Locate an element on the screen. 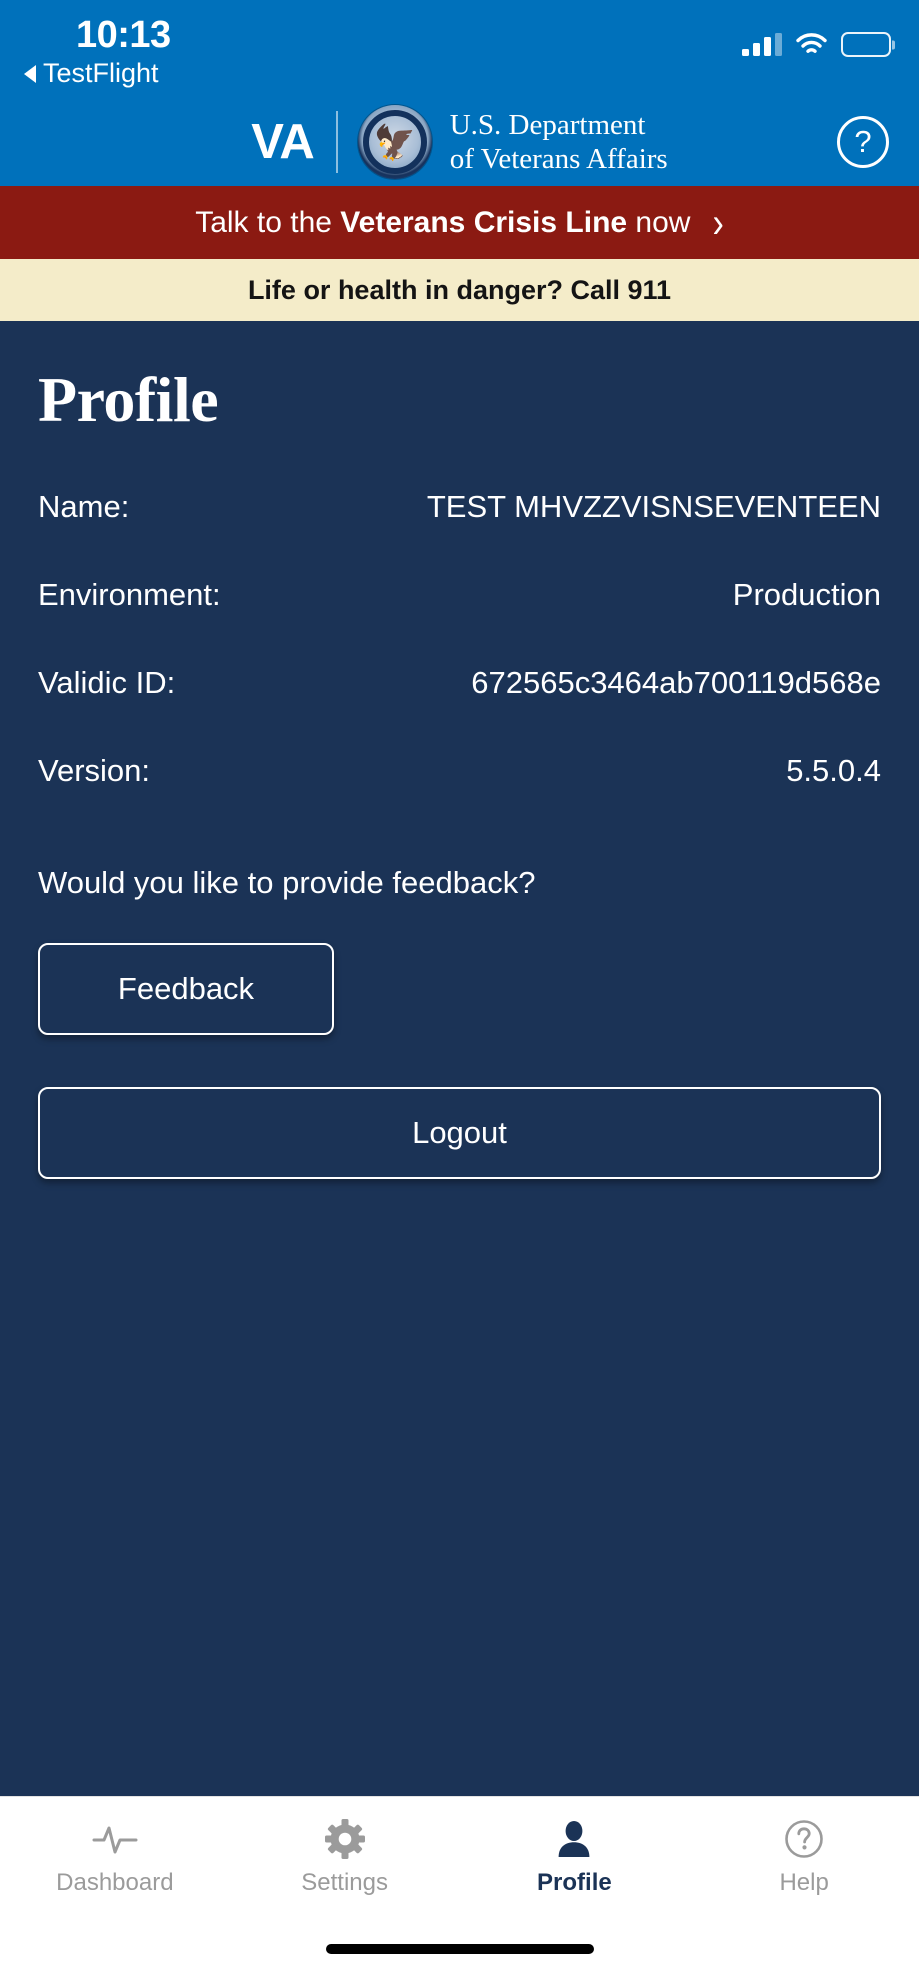 This screenshot has height=1980, width=919. va-seal-icon: 🦅 is located at coordinates (394, 142).